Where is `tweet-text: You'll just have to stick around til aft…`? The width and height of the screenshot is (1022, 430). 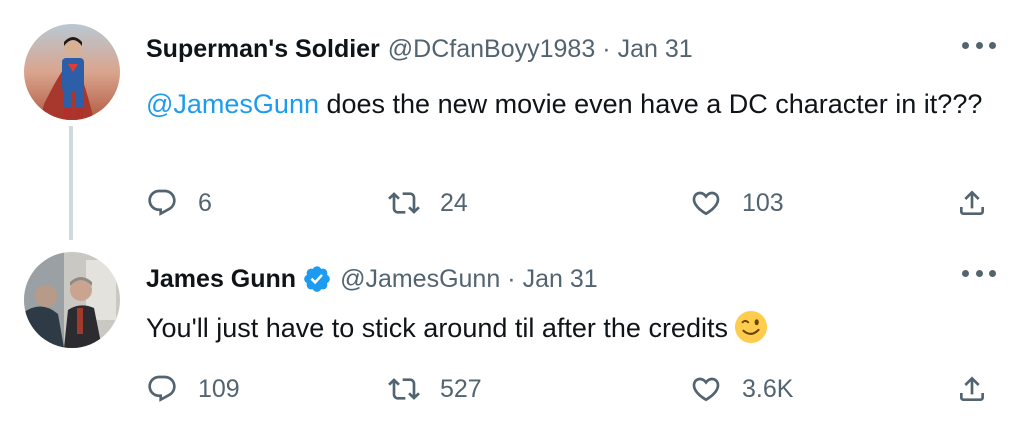 tweet-text: You'll just have to stick around til aft… is located at coordinates (576, 328).